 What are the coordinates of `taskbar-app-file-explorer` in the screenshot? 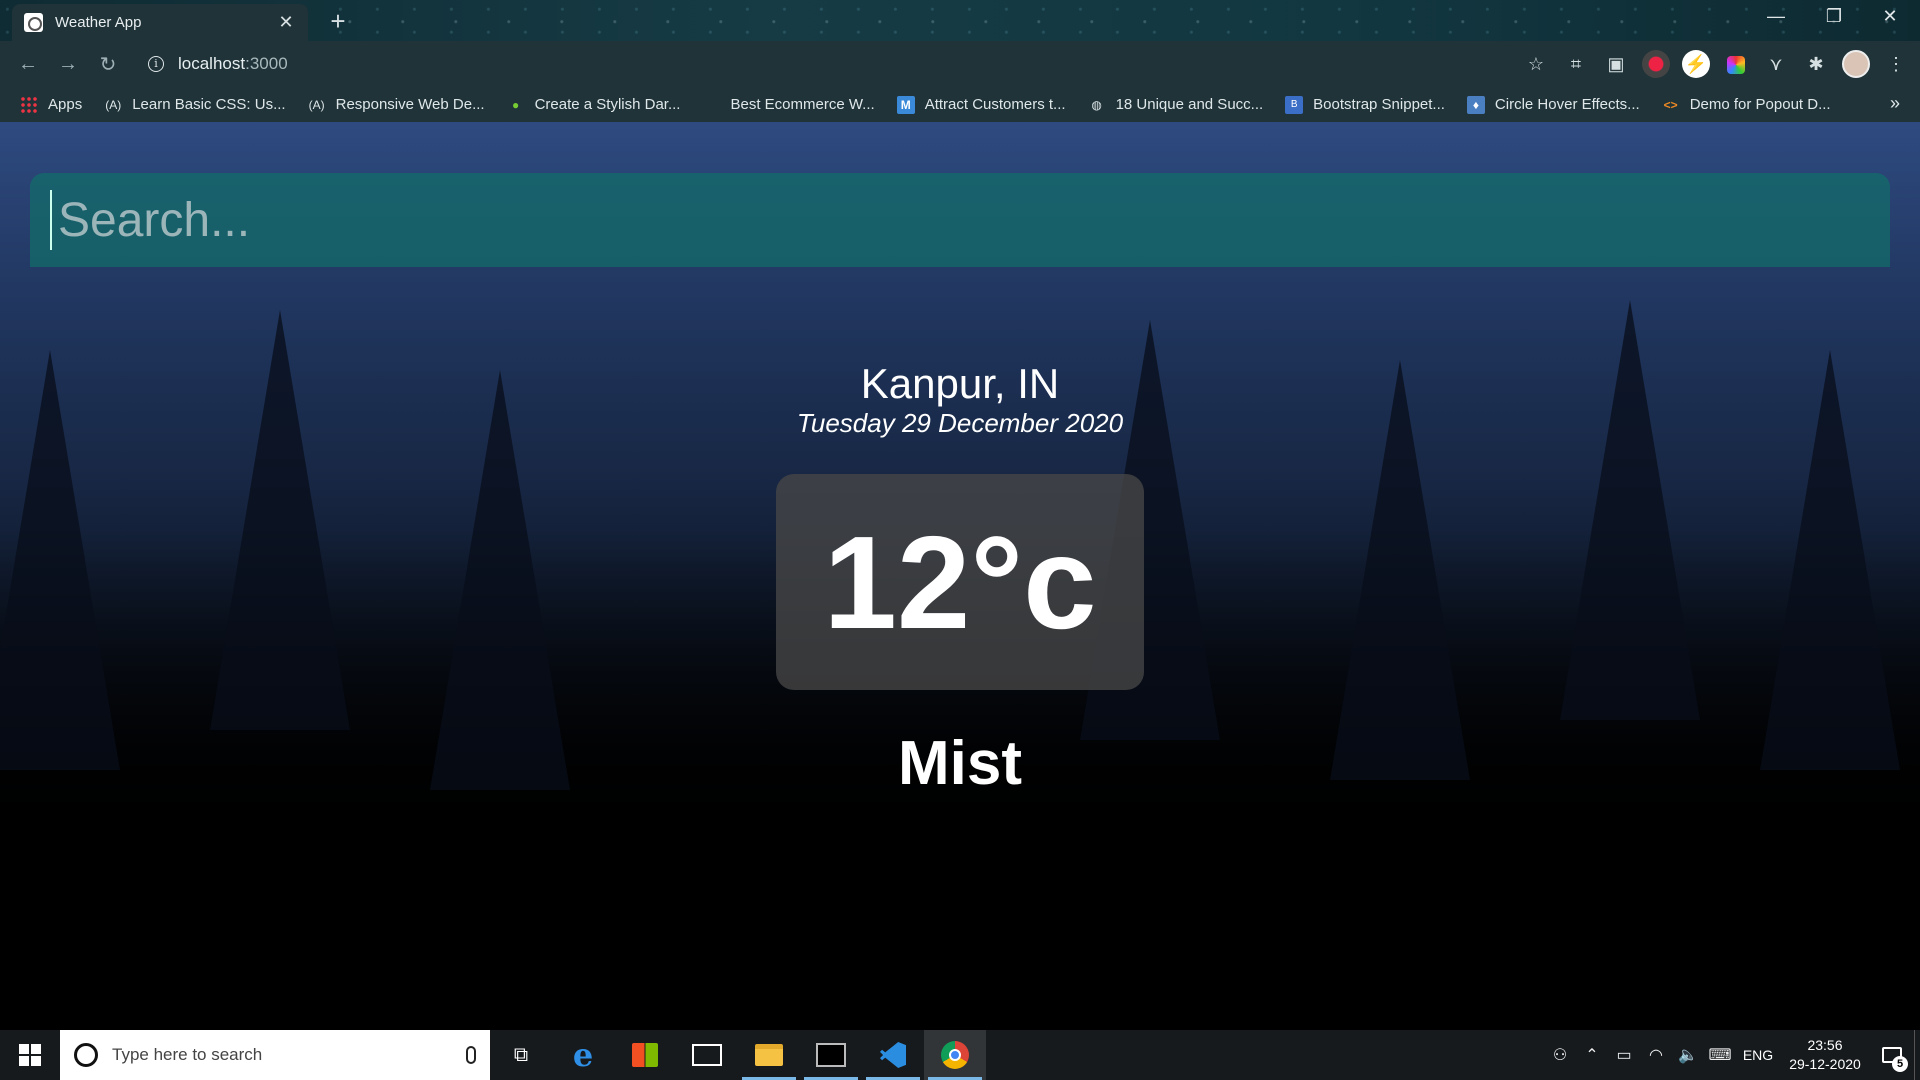 It's located at (769, 1055).